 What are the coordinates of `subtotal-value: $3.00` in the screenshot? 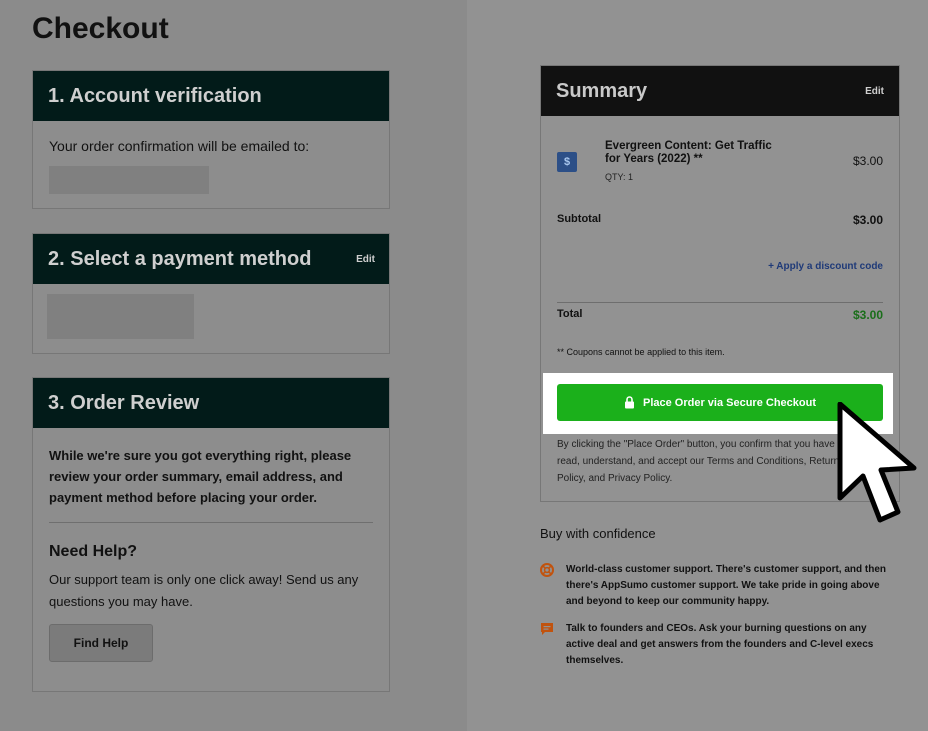 It's located at (867, 220).